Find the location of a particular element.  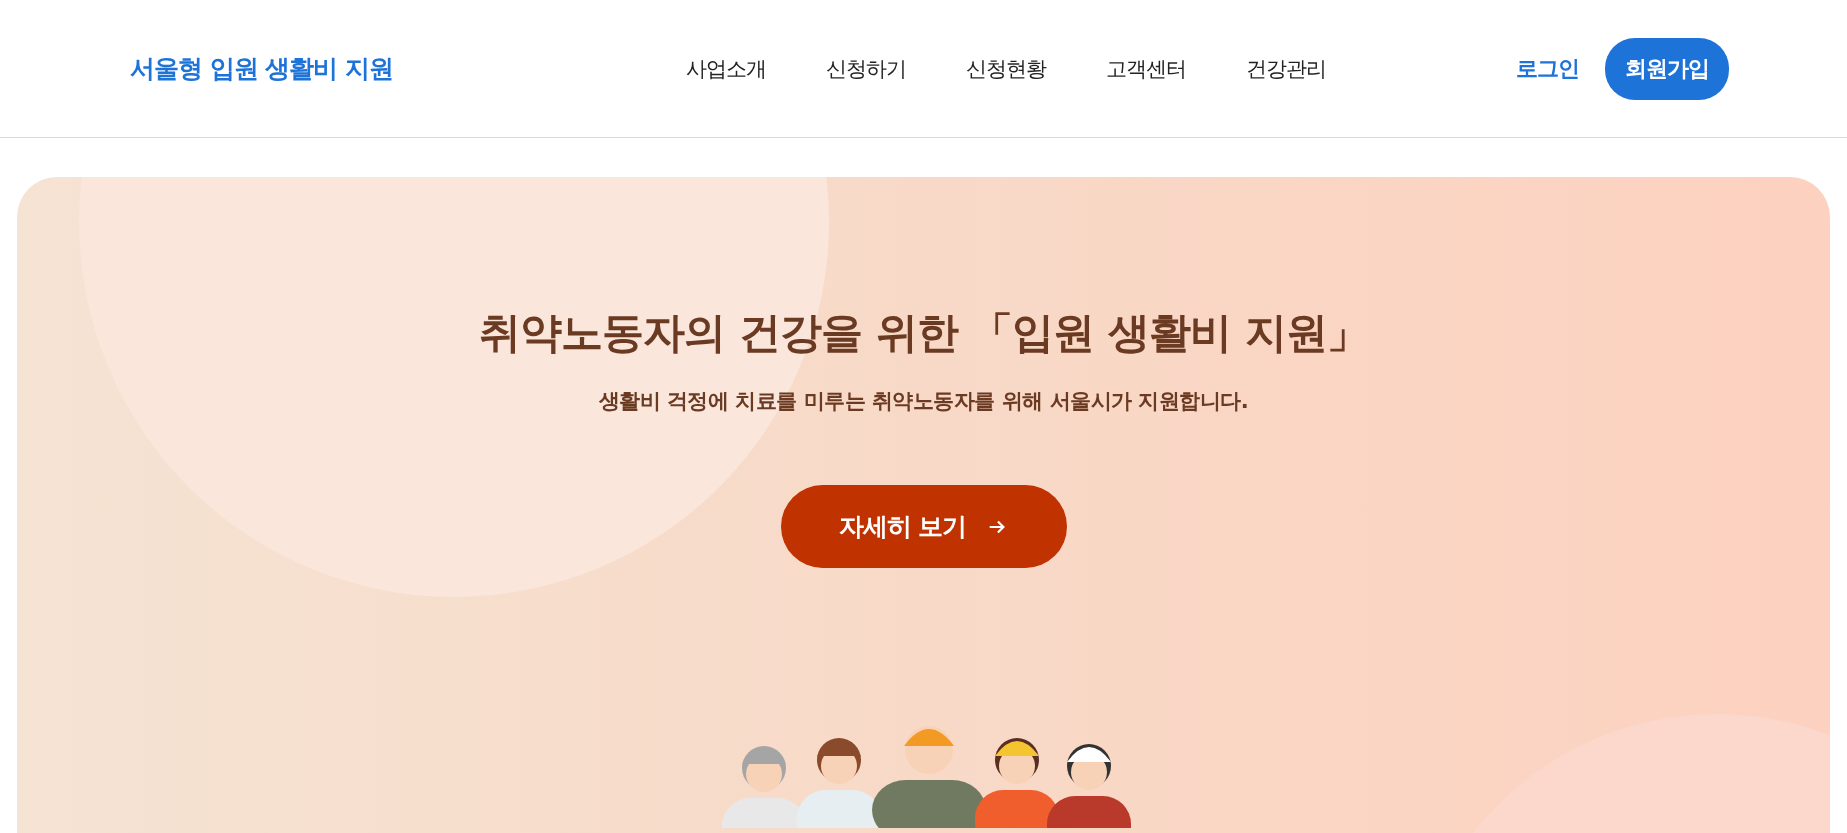

details-button: 자세히 보기 is located at coordinates (923, 526).